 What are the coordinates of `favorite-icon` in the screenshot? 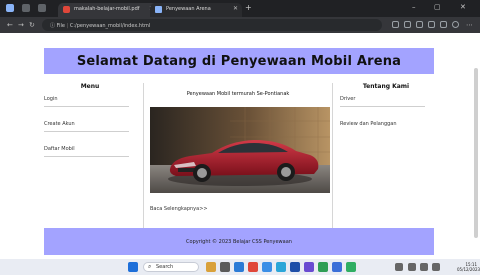 It's located at (395, 24).